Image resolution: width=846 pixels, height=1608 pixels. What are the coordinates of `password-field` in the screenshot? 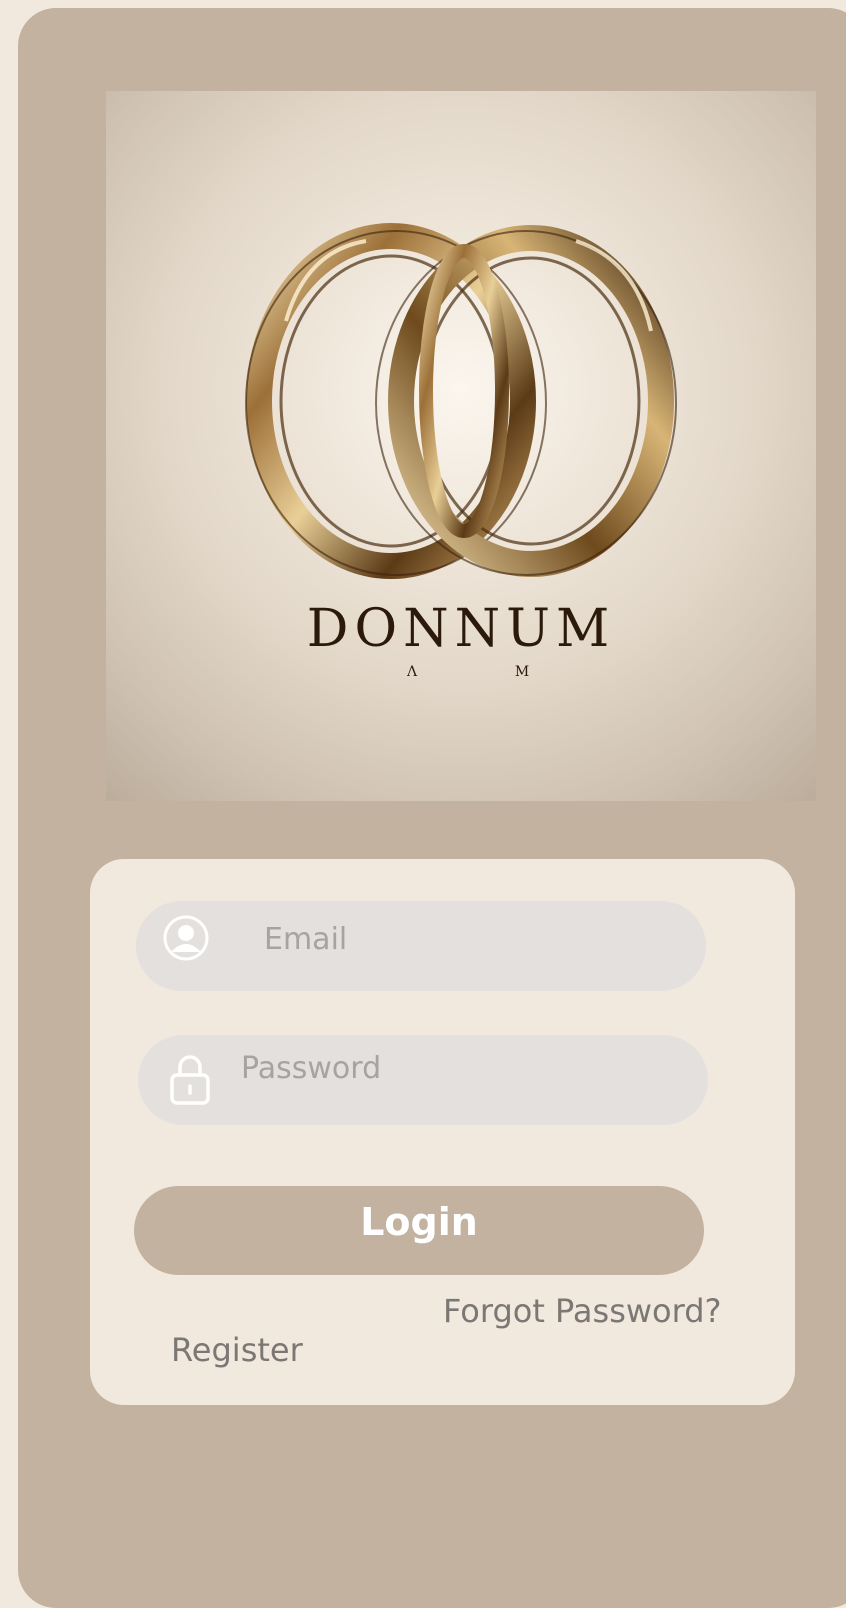 It's located at (423, 1074).